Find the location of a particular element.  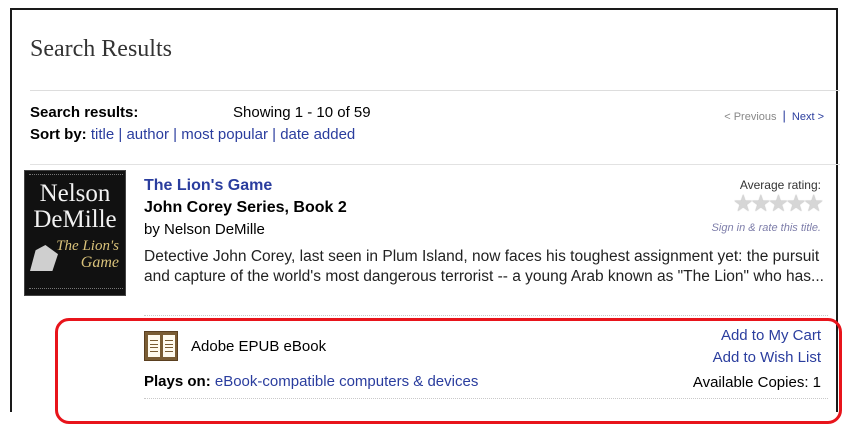

cover-title-line2: Game is located at coordinates (99, 262).